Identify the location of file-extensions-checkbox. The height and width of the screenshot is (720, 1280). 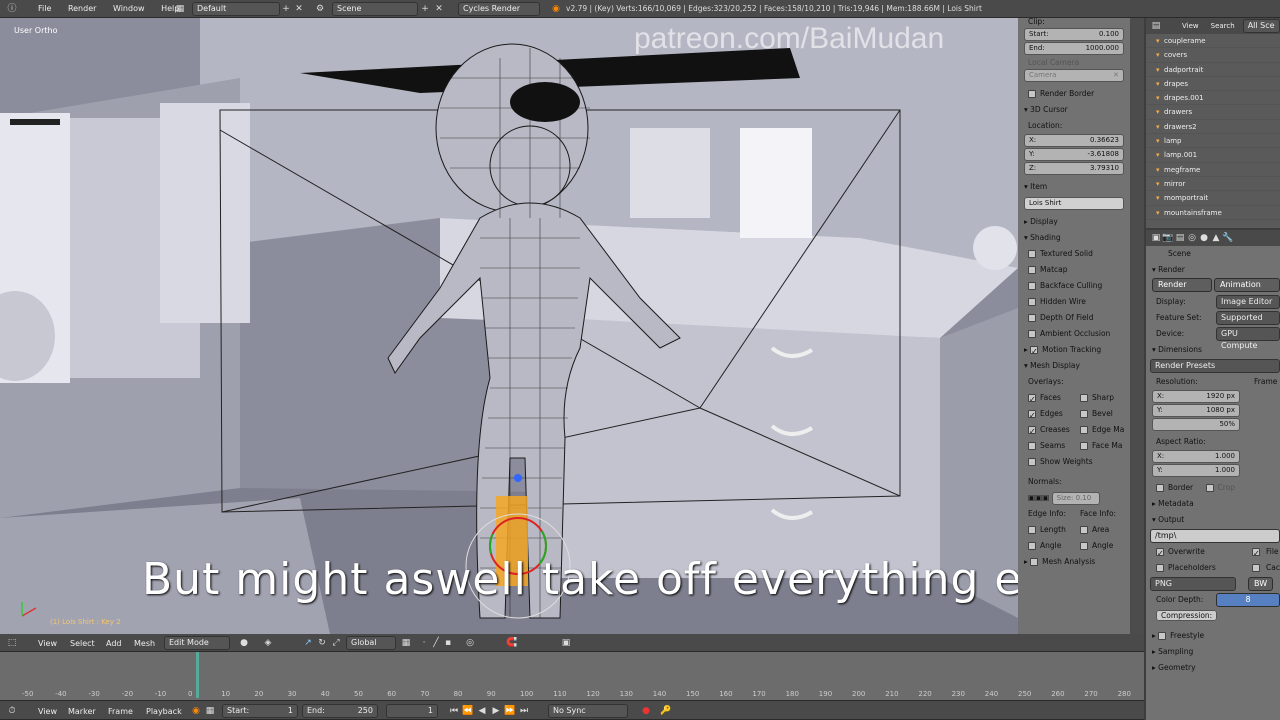
(1256, 554).